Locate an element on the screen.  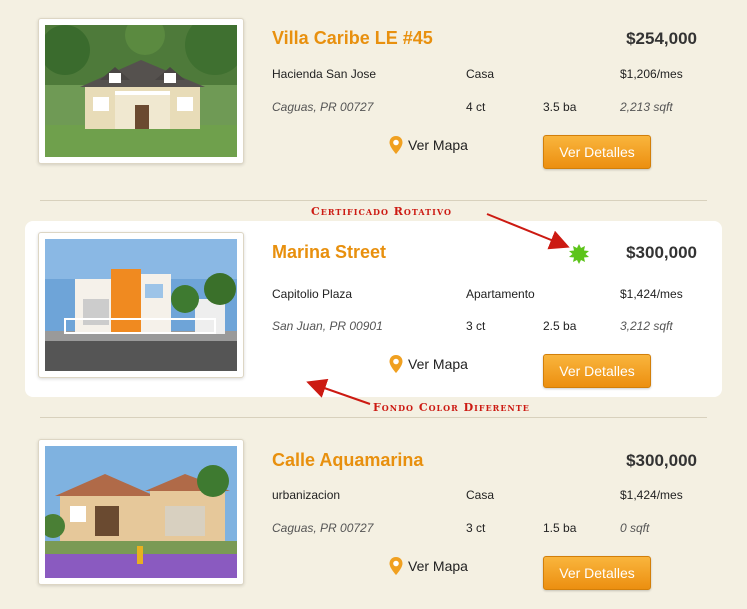
background-arrow is located at coordinates (338, 391).